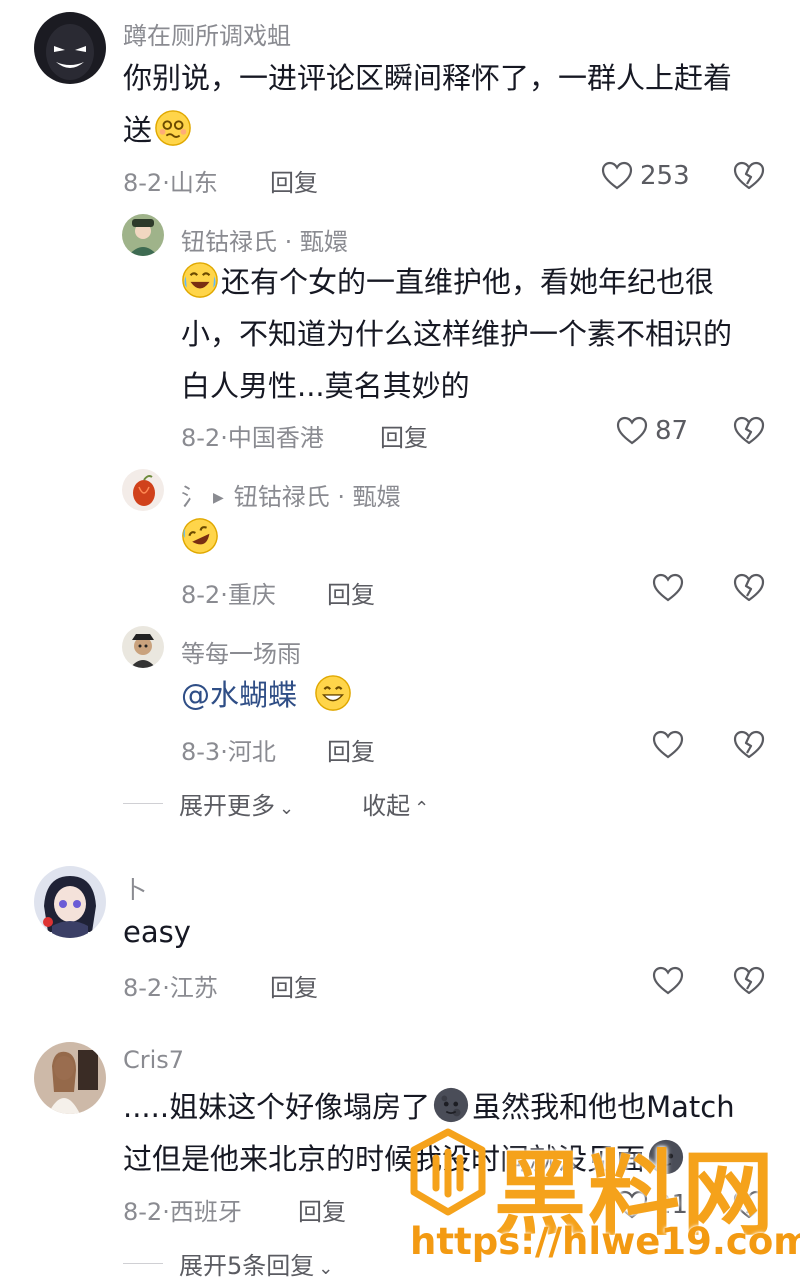  I want to click on expand-more-label: 展开更多, so click(227, 806).